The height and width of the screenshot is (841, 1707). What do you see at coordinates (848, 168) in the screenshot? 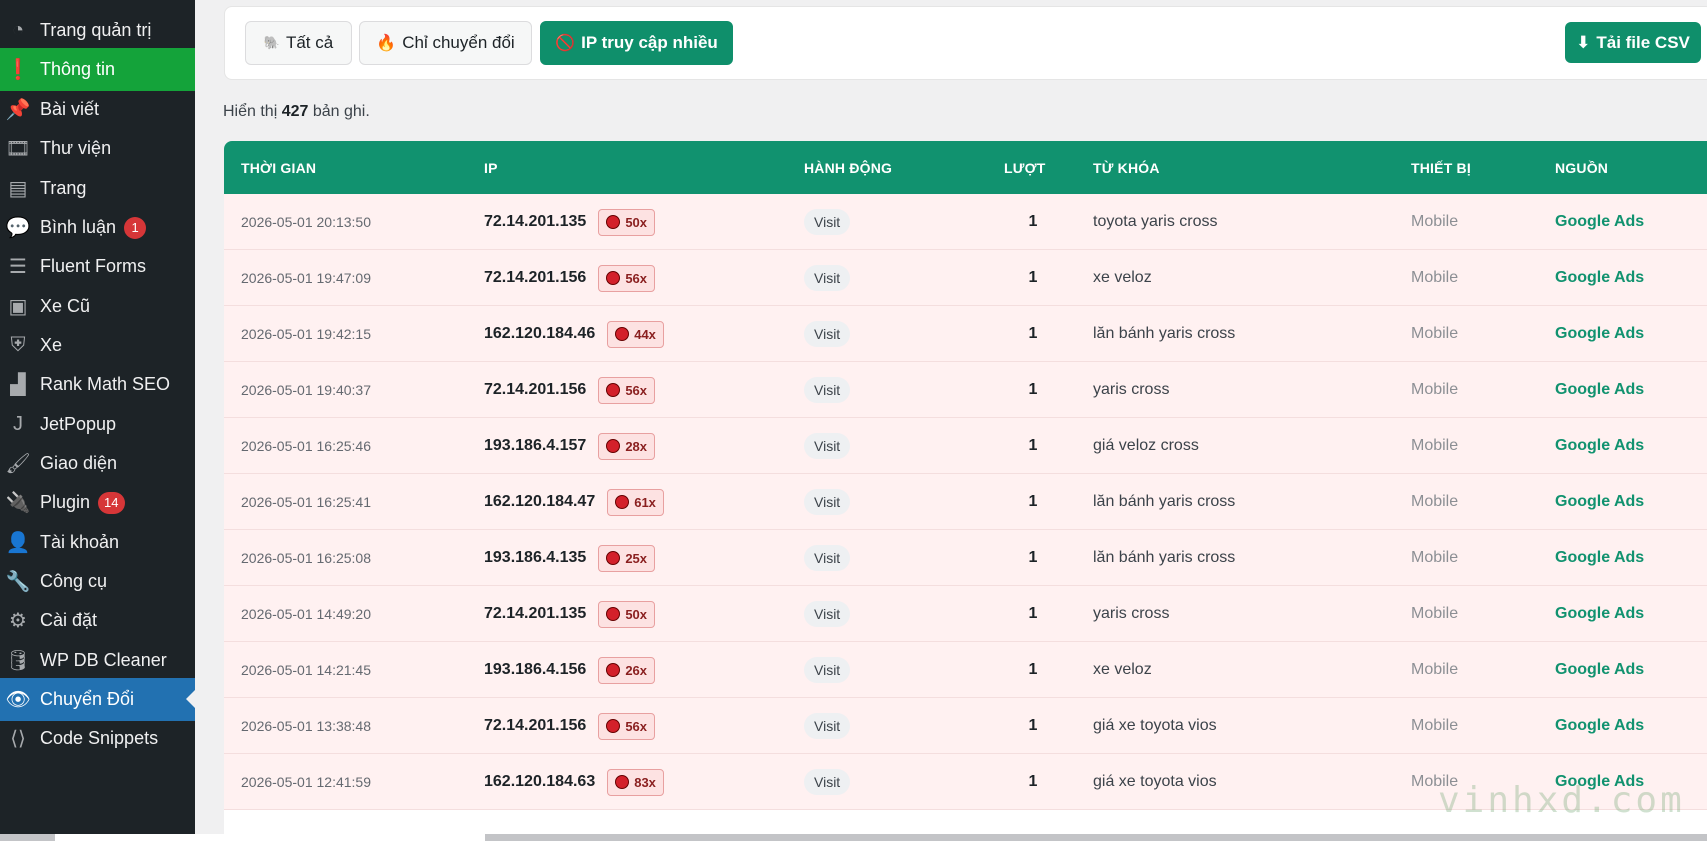
I see `header-action: HÀNH ĐỘNG` at bounding box center [848, 168].